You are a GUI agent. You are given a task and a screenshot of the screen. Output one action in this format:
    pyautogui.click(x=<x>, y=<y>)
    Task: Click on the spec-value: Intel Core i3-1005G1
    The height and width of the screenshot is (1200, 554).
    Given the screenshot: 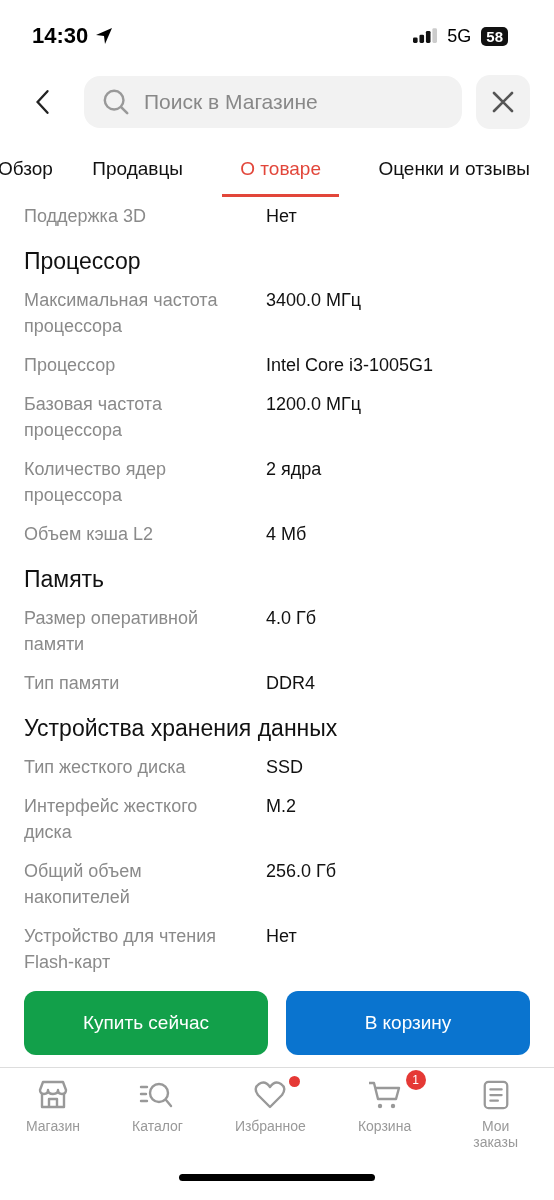 What is the action you would take?
    pyautogui.click(x=350, y=365)
    